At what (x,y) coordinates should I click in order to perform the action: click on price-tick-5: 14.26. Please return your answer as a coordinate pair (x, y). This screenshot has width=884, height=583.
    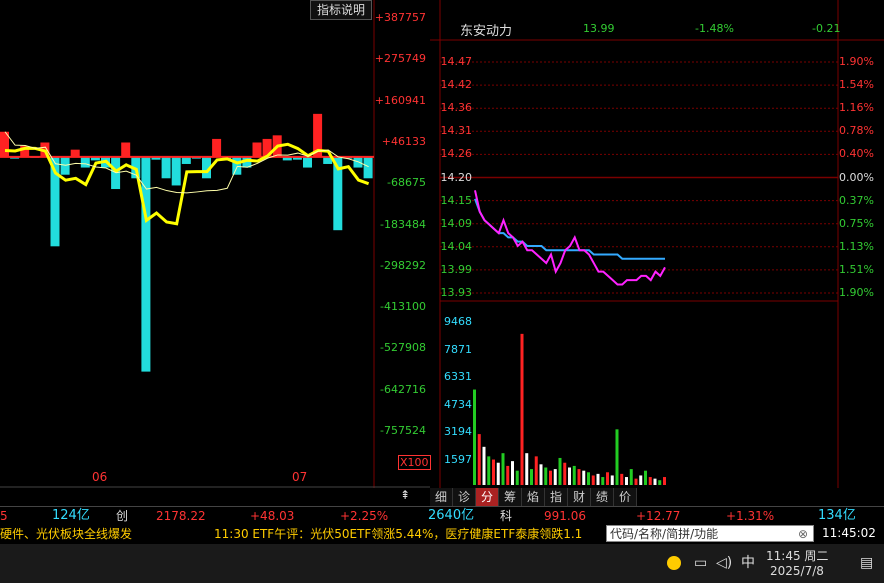
    Looking at the image, I should click on (456, 154).